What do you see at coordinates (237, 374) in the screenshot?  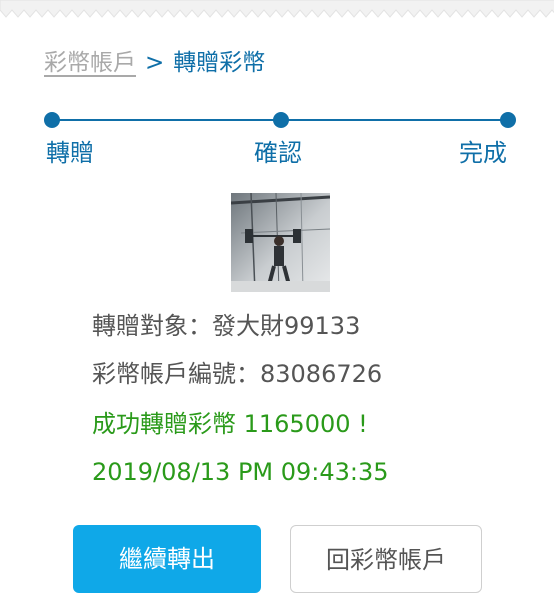 I see `account-number-text: 彩幣帳戶編號：83086726` at bounding box center [237, 374].